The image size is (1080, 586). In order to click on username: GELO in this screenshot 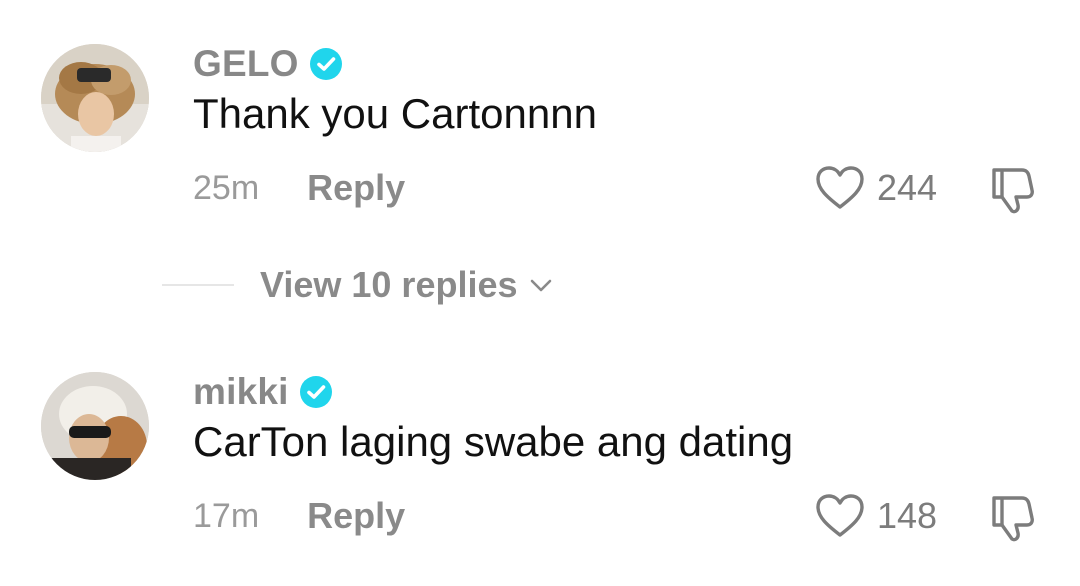, I will do `click(246, 64)`.